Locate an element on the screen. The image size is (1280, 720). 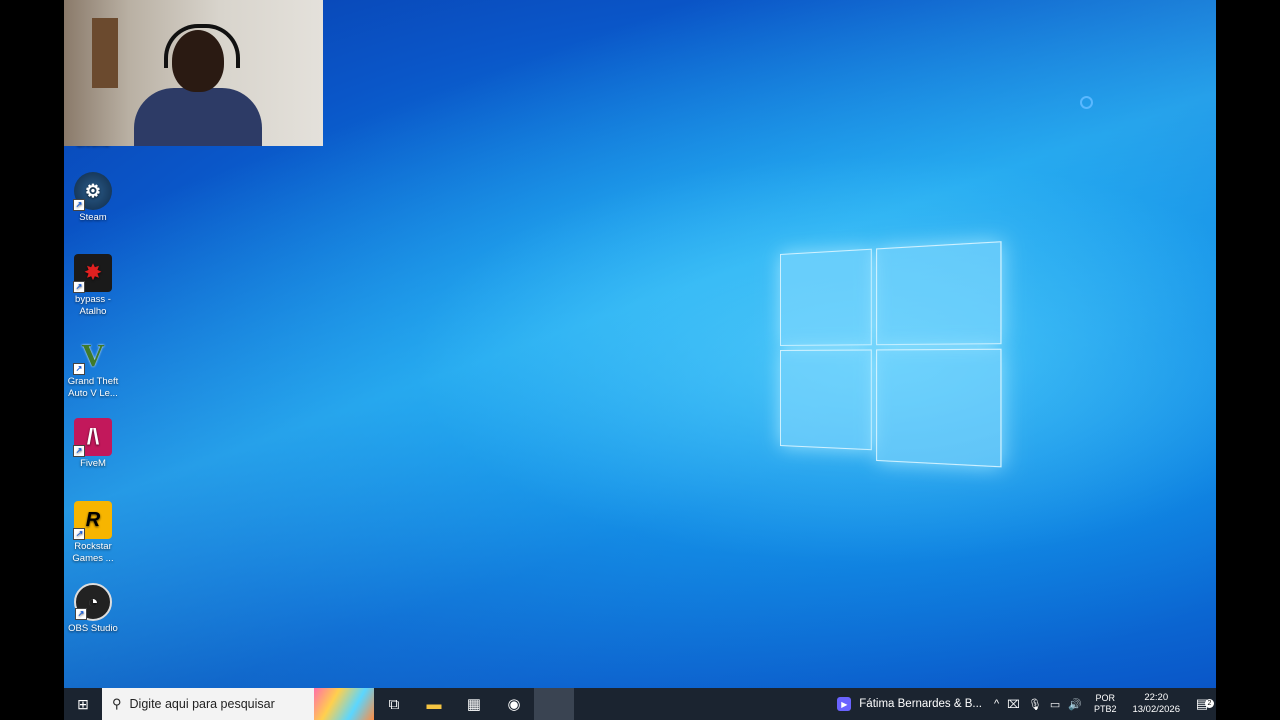
microsoft-store-button: ▦ is located at coordinates (474, 704).